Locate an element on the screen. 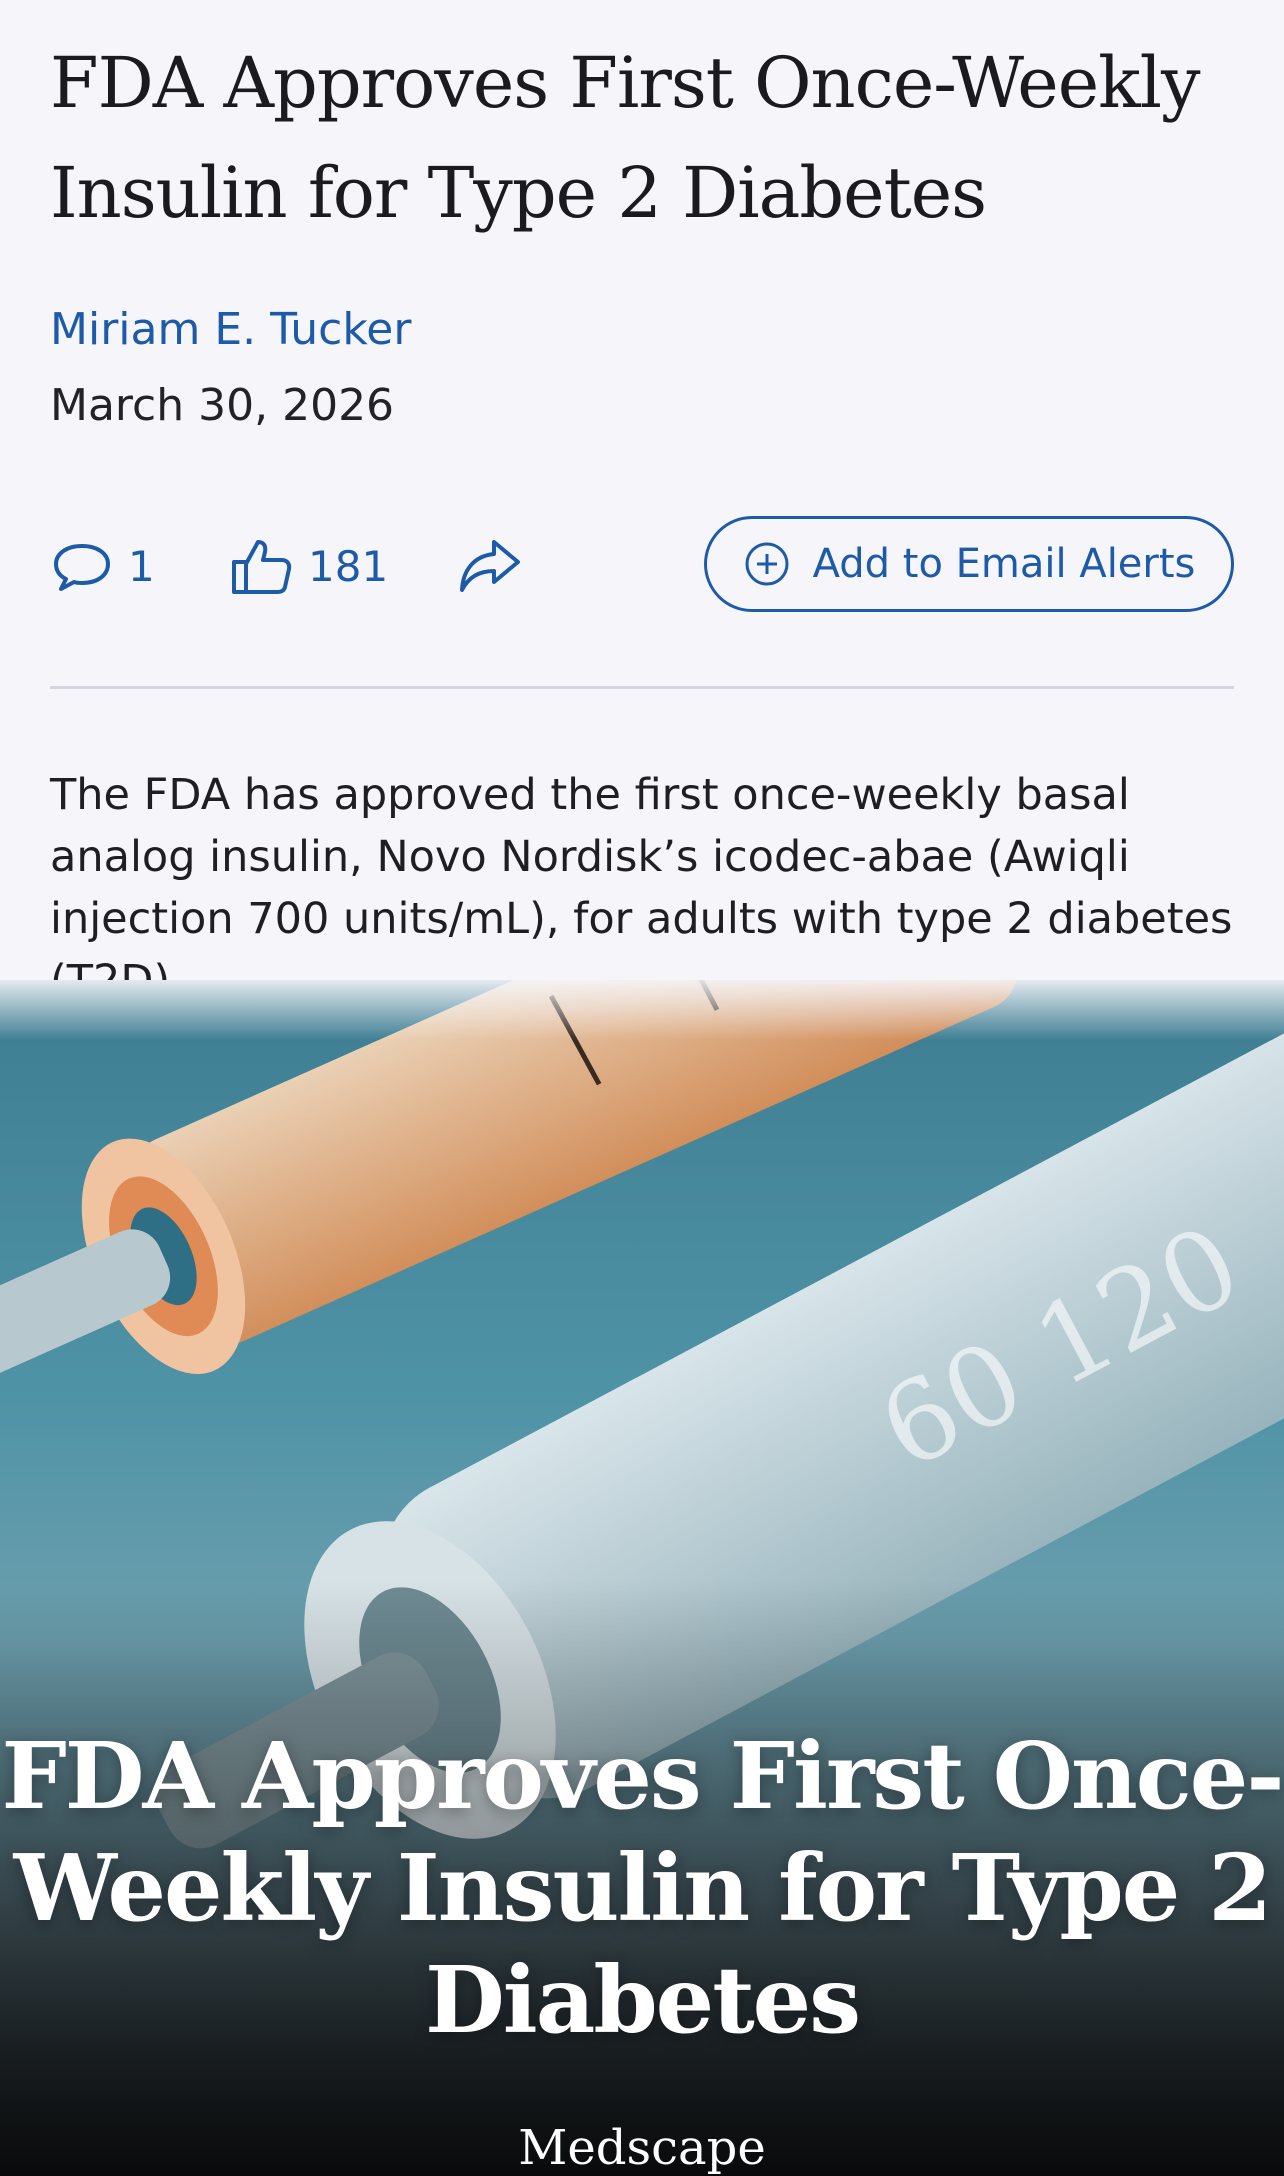 This screenshot has height=2176, width=1284. like-button: 181 is located at coordinates (308, 566).